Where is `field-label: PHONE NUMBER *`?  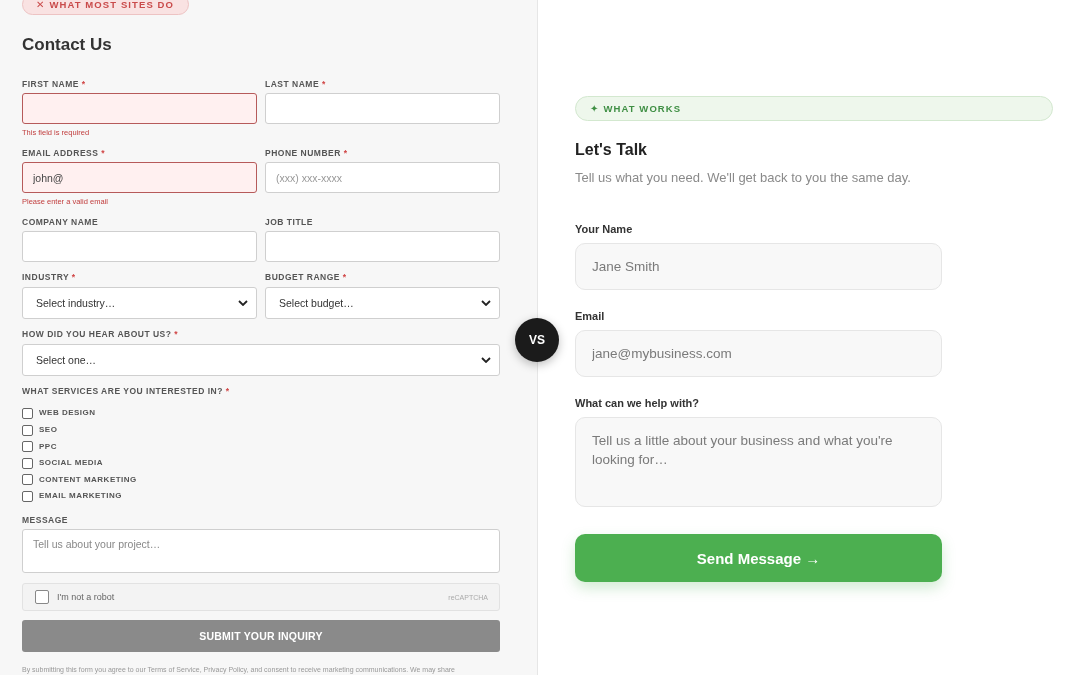
field-label: PHONE NUMBER * is located at coordinates (306, 154).